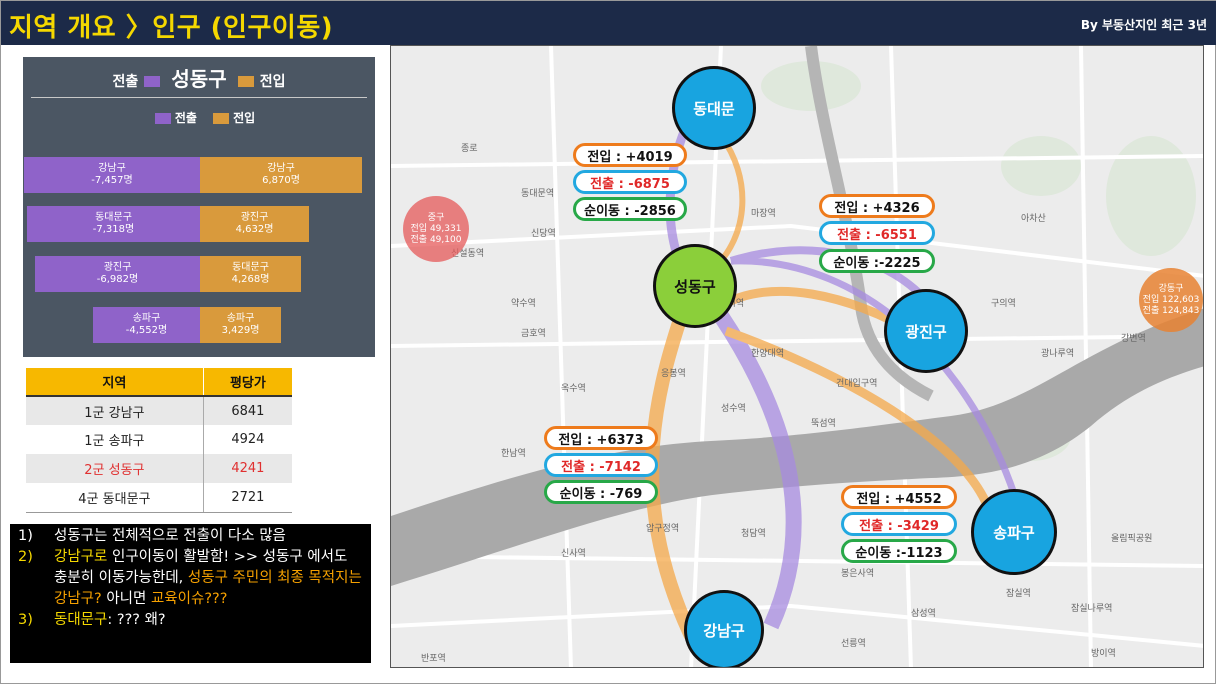 The width and height of the screenshot is (1216, 684). I want to click on map-place-label: 봉은사역, so click(858, 574).